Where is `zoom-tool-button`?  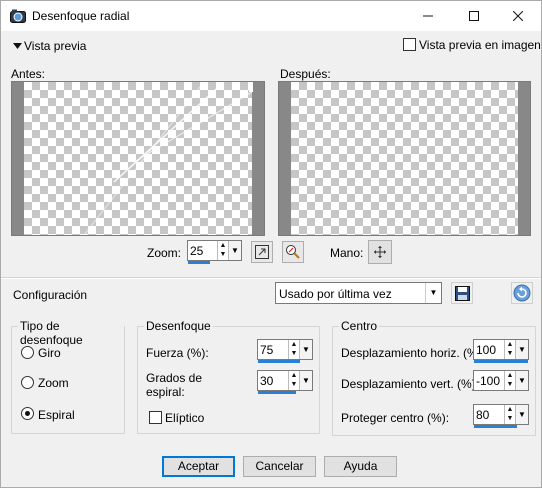
zoom-tool-button is located at coordinates (293, 252).